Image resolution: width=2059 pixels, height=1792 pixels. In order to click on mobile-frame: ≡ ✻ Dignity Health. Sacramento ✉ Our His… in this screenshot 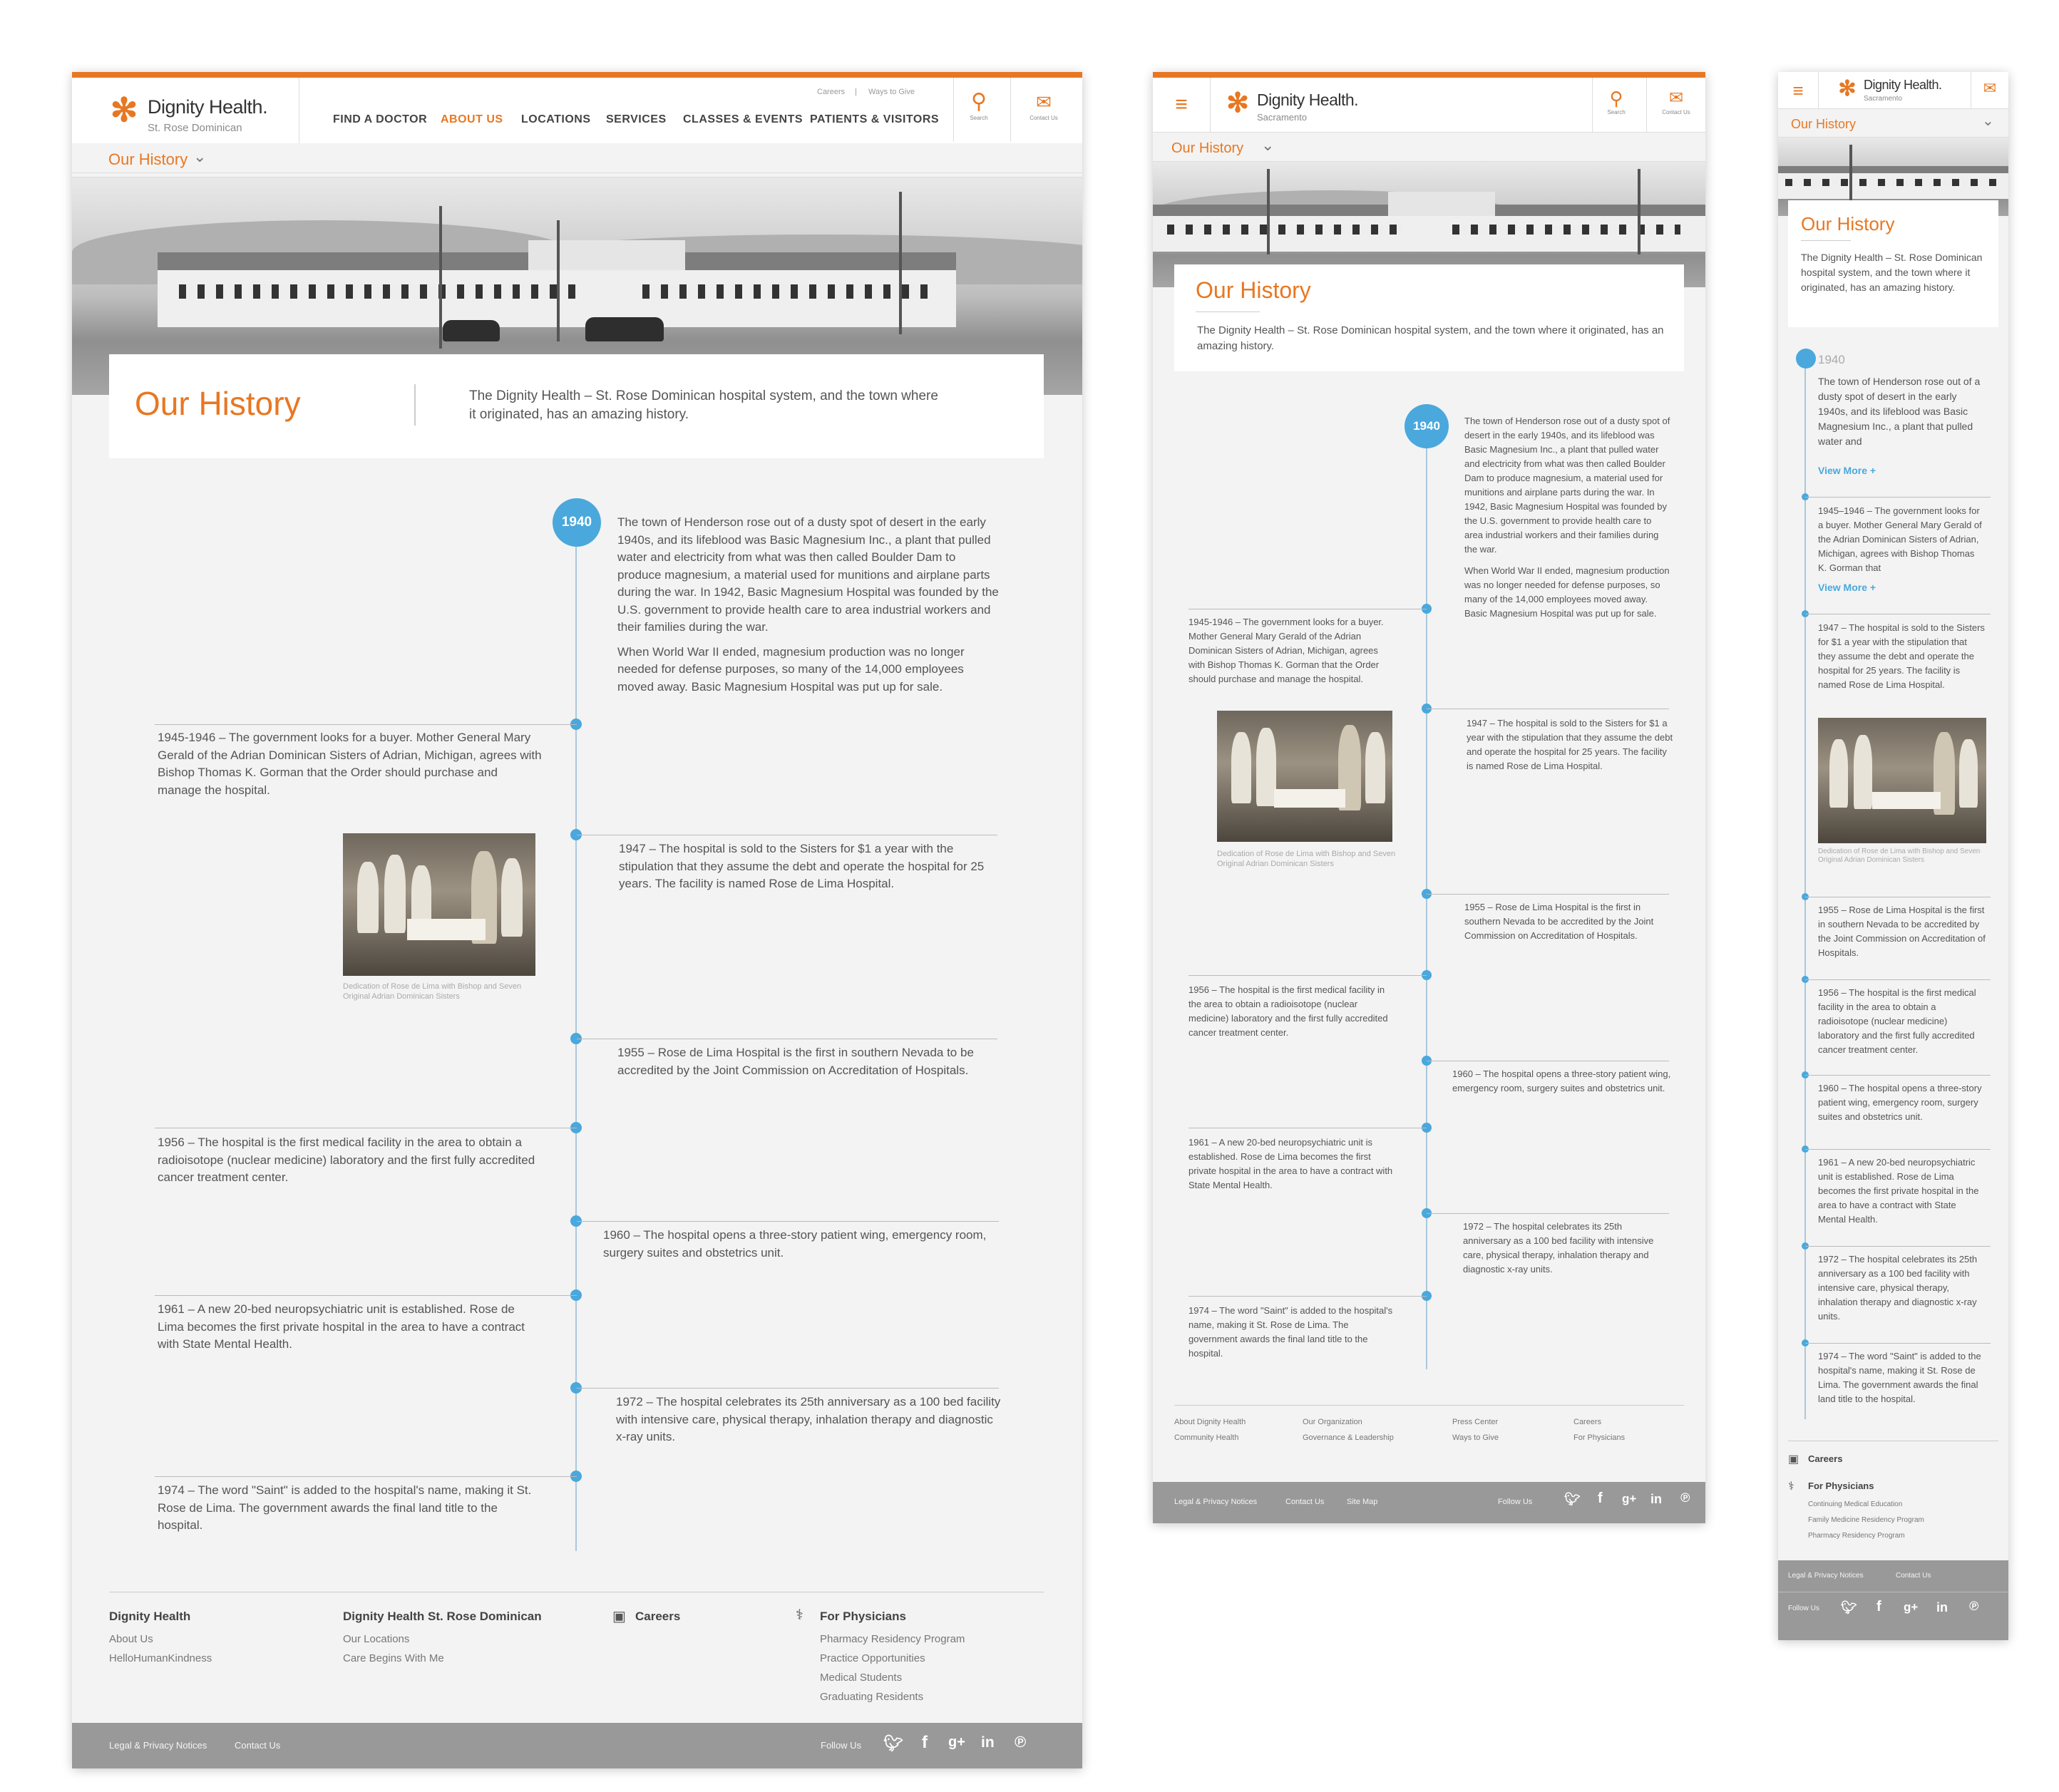, I will do `click(1893, 856)`.